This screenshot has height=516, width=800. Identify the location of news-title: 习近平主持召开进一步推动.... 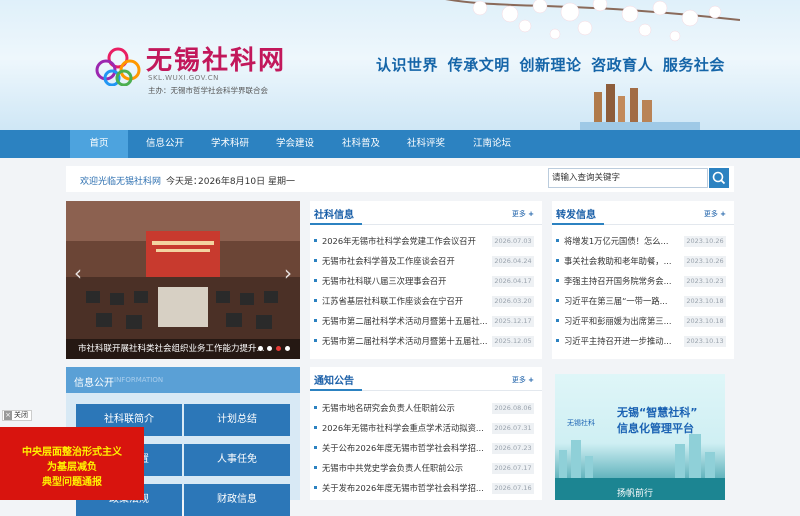
(622, 341).